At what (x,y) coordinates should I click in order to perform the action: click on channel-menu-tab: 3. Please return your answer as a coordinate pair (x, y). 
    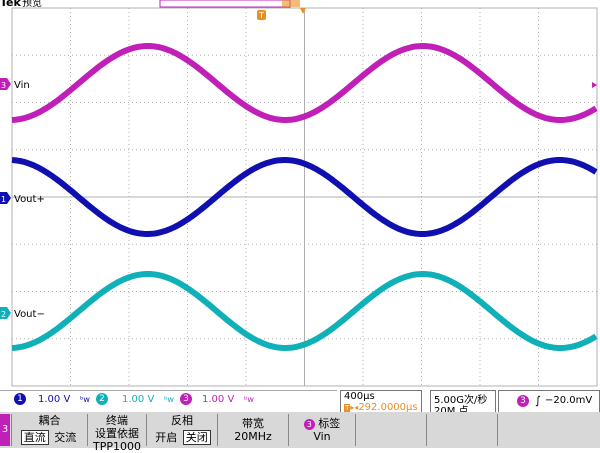
    Looking at the image, I should click on (5, 430).